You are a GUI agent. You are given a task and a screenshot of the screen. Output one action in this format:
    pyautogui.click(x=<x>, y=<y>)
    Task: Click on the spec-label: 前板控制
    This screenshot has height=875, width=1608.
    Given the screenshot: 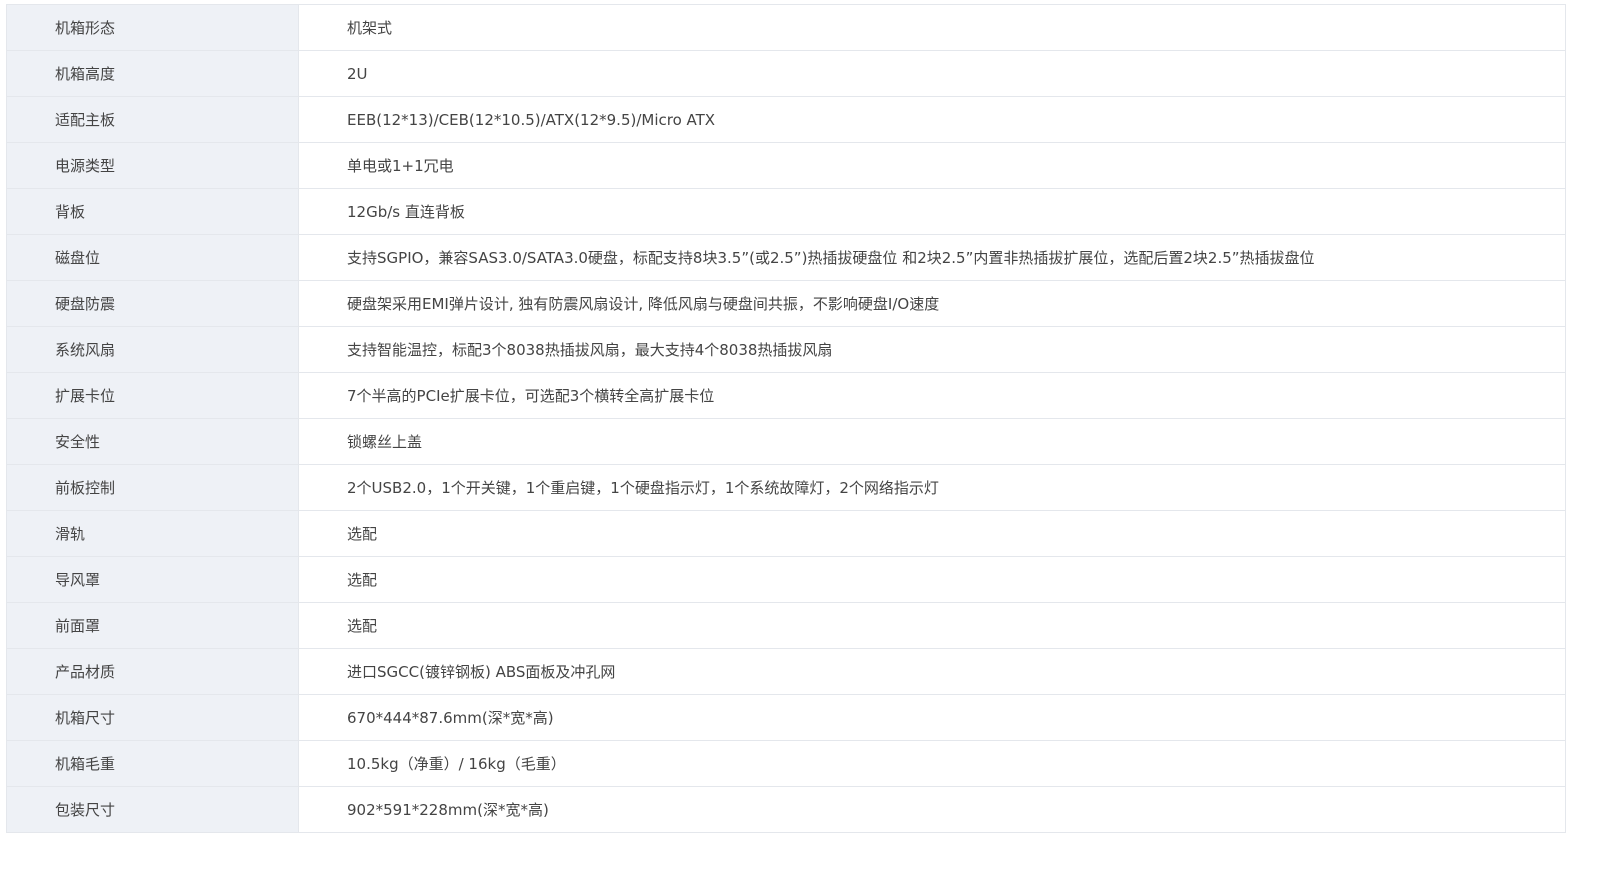 What is the action you would take?
    pyautogui.click(x=152, y=487)
    